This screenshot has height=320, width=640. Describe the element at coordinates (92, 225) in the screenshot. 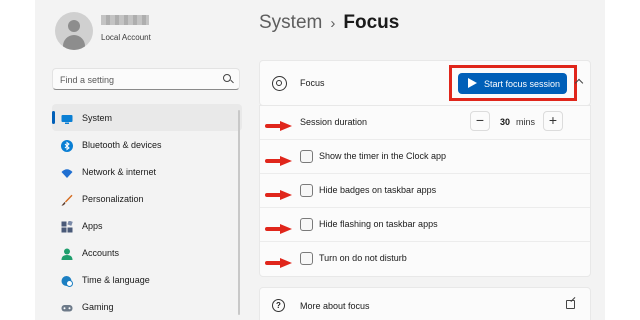

I see `sidebar-item-label: Apps` at that location.